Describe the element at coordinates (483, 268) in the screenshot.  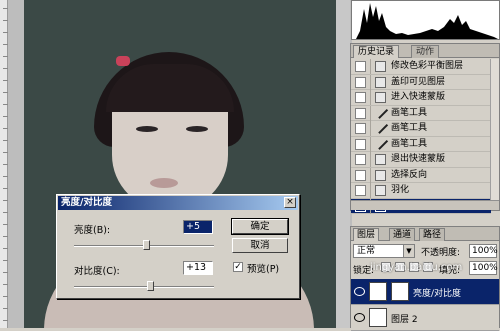
I see `fill-input: 100%` at that location.